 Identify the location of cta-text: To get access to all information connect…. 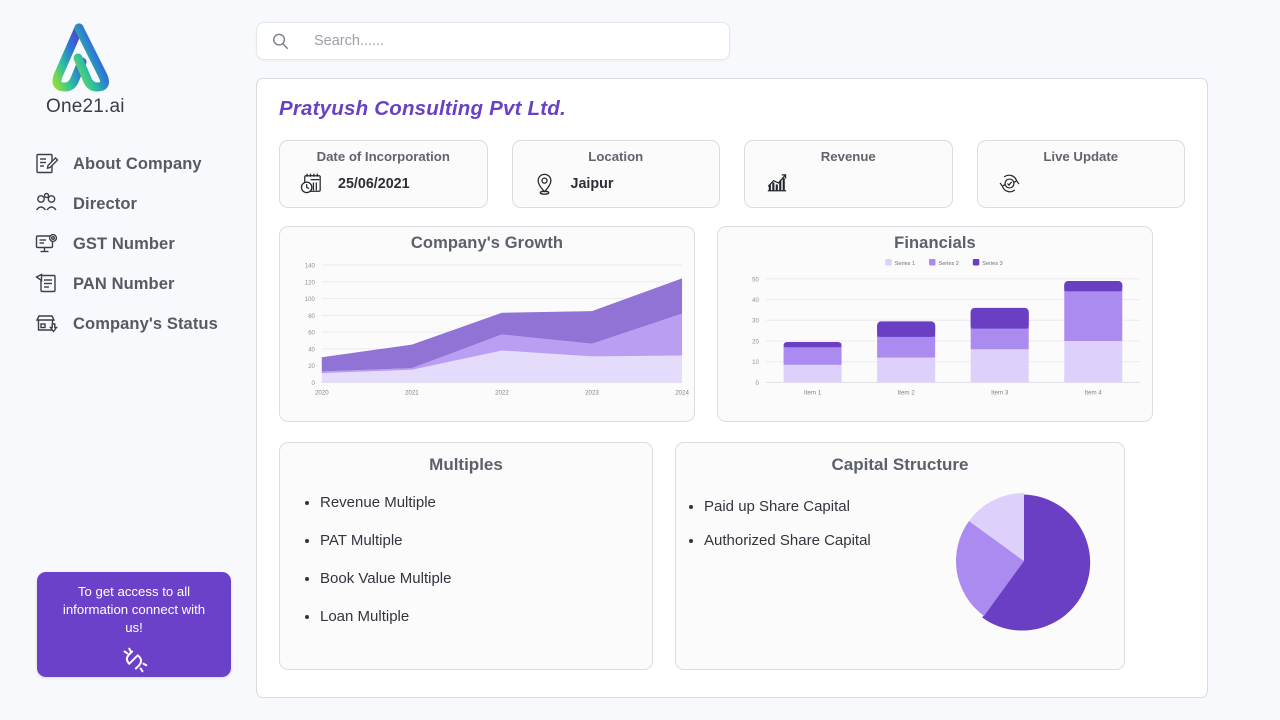
(134, 609).